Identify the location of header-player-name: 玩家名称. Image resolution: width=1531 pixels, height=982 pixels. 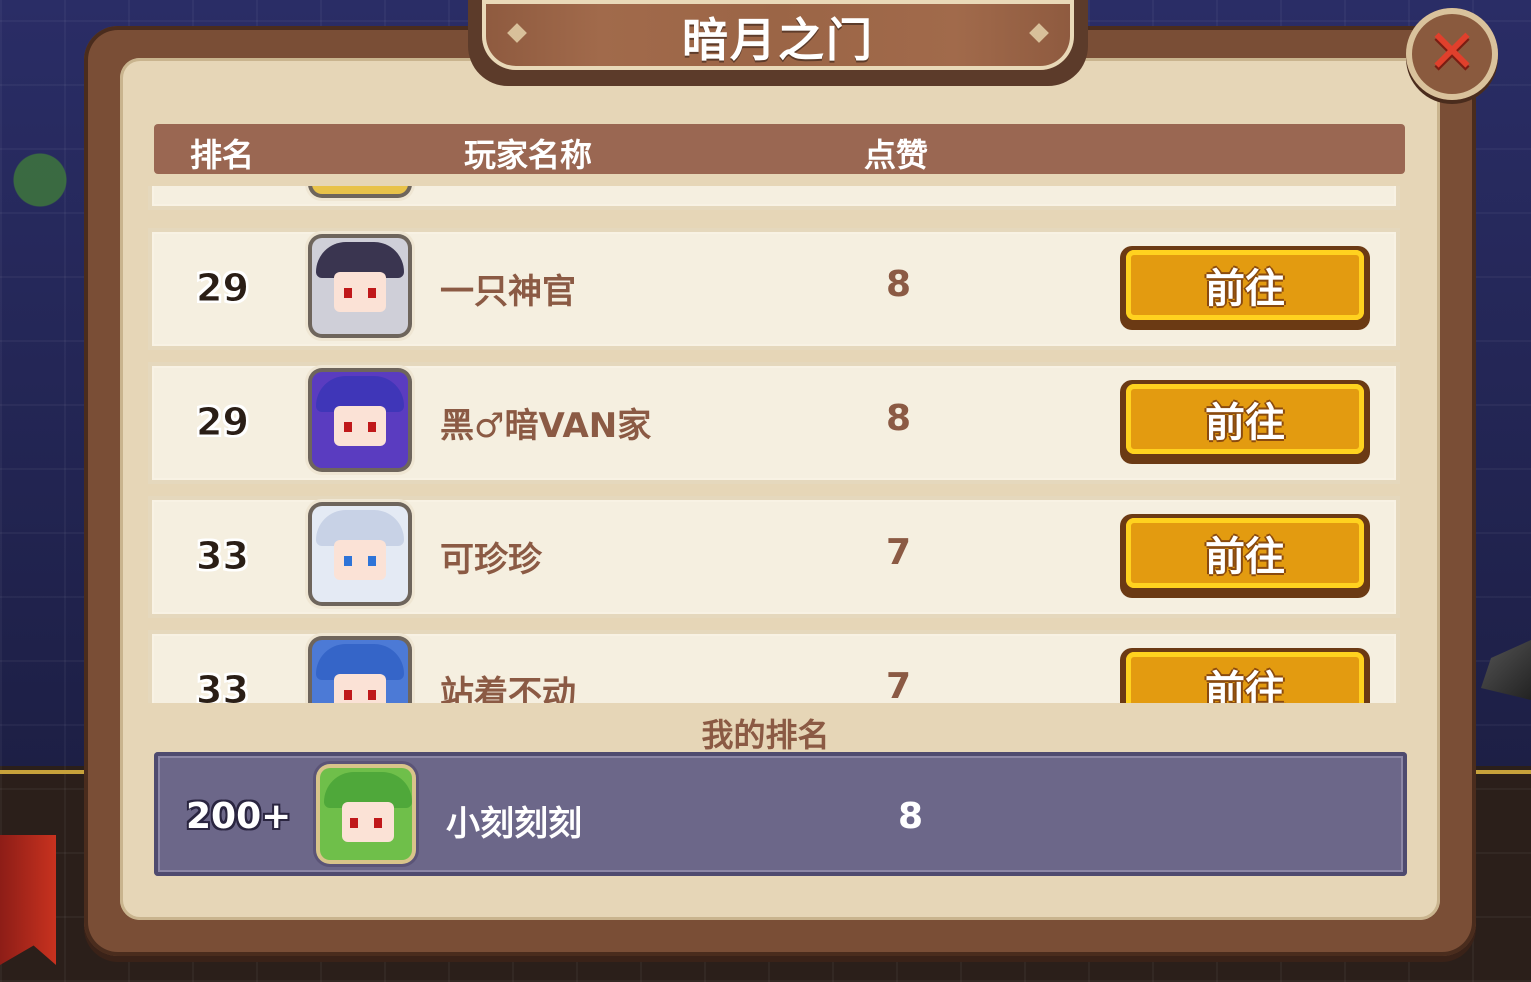
(528, 155).